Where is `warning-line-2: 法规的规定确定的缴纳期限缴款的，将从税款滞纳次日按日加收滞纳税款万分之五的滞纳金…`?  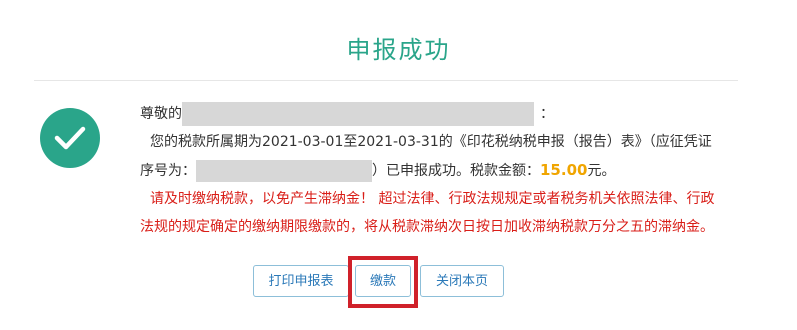 warning-line-2: 法规的规定确定的缴纳期限缴款的，将从税款滞纳次日按日加收滞纳税款万分之五的滞纳金… is located at coordinates (427, 227).